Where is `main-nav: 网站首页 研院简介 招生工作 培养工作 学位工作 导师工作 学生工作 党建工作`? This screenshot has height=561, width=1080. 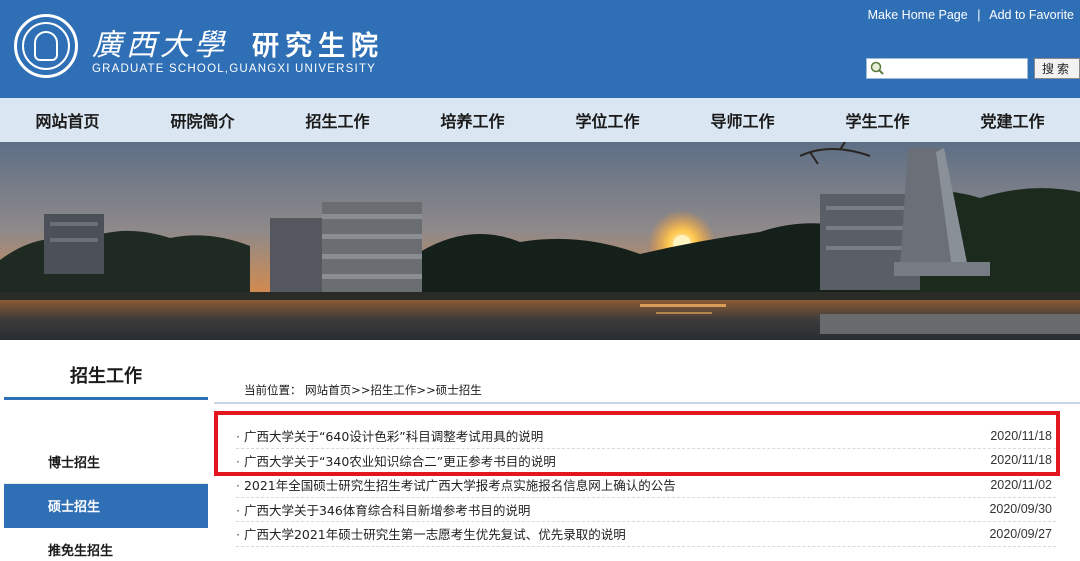 main-nav: 网站首页 研院简介 招生工作 培养工作 学位工作 导师工作 学生工作 党建工作 is located at coordinates (540, 120).